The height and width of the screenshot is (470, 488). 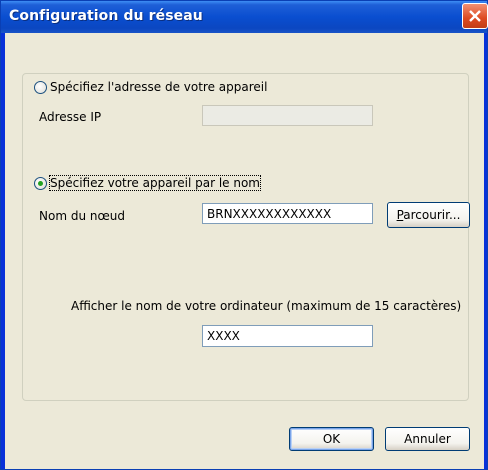 I want to click on radio-specify-address, so click(x=40, y=87).